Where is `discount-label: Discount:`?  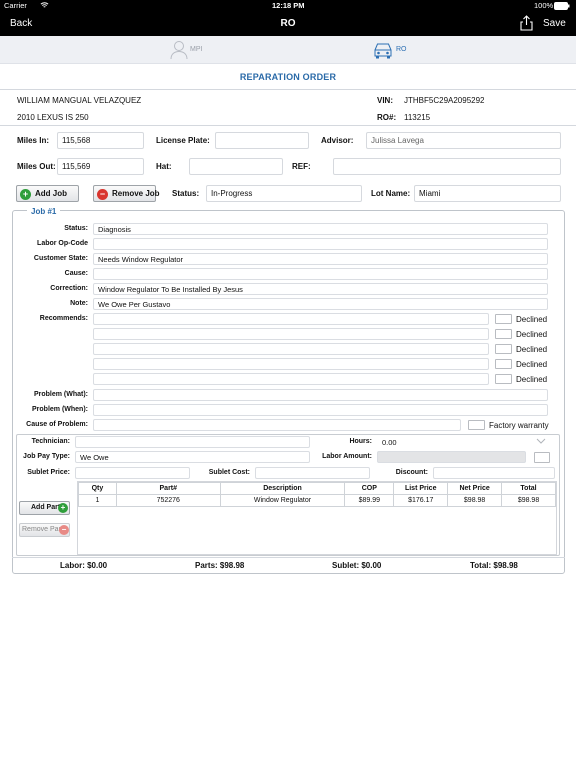
discount-label: Discount: is located at coordinates (411, 472).